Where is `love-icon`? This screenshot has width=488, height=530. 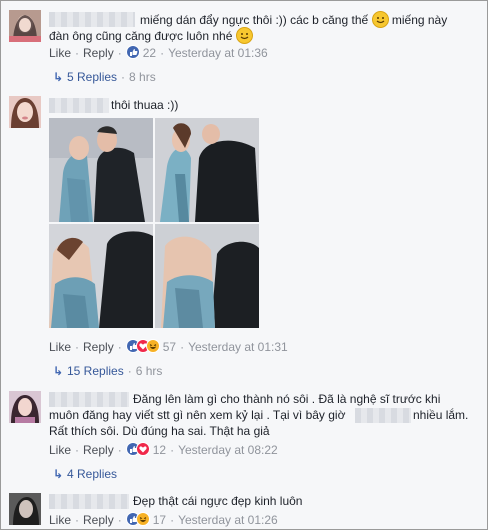
love-icon is located at coordinates (142, 449).